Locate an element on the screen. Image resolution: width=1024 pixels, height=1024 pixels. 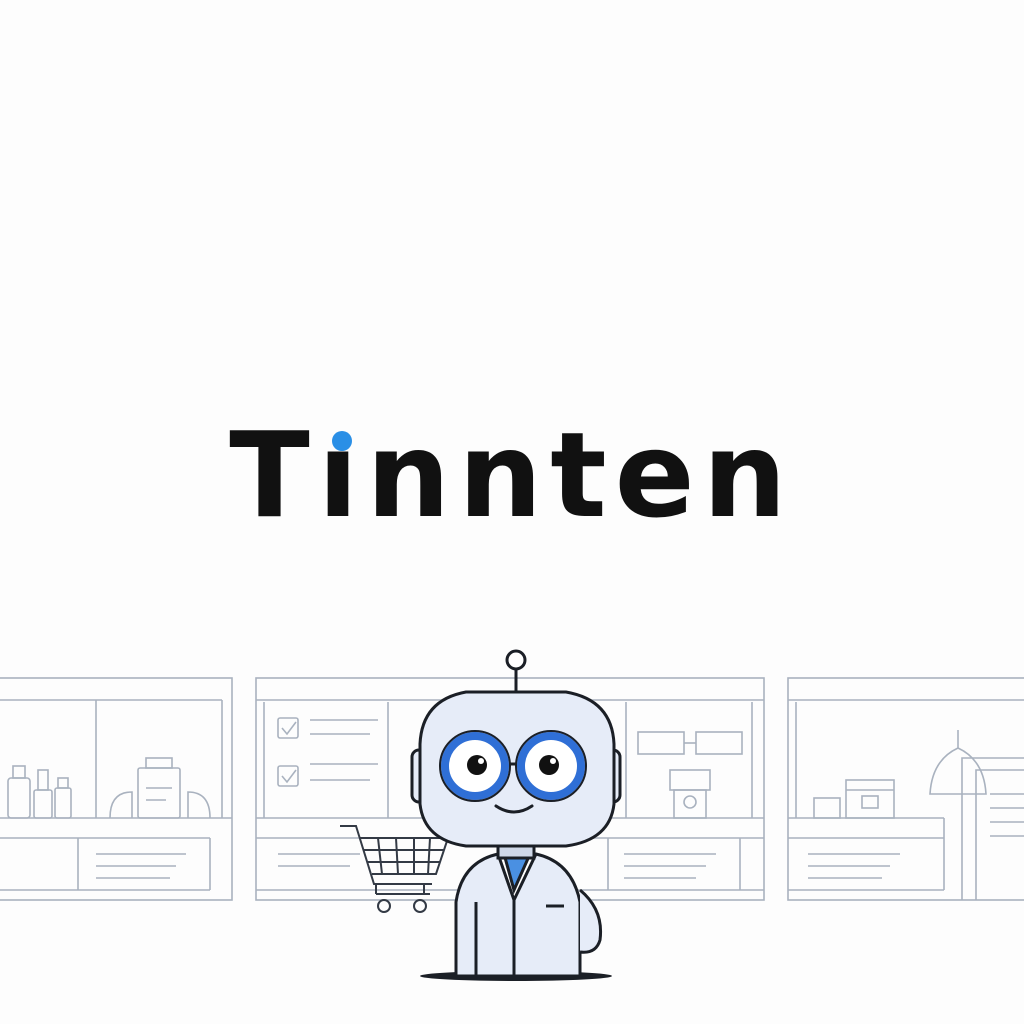
bottle-icon is located at coordinates (39, 792).